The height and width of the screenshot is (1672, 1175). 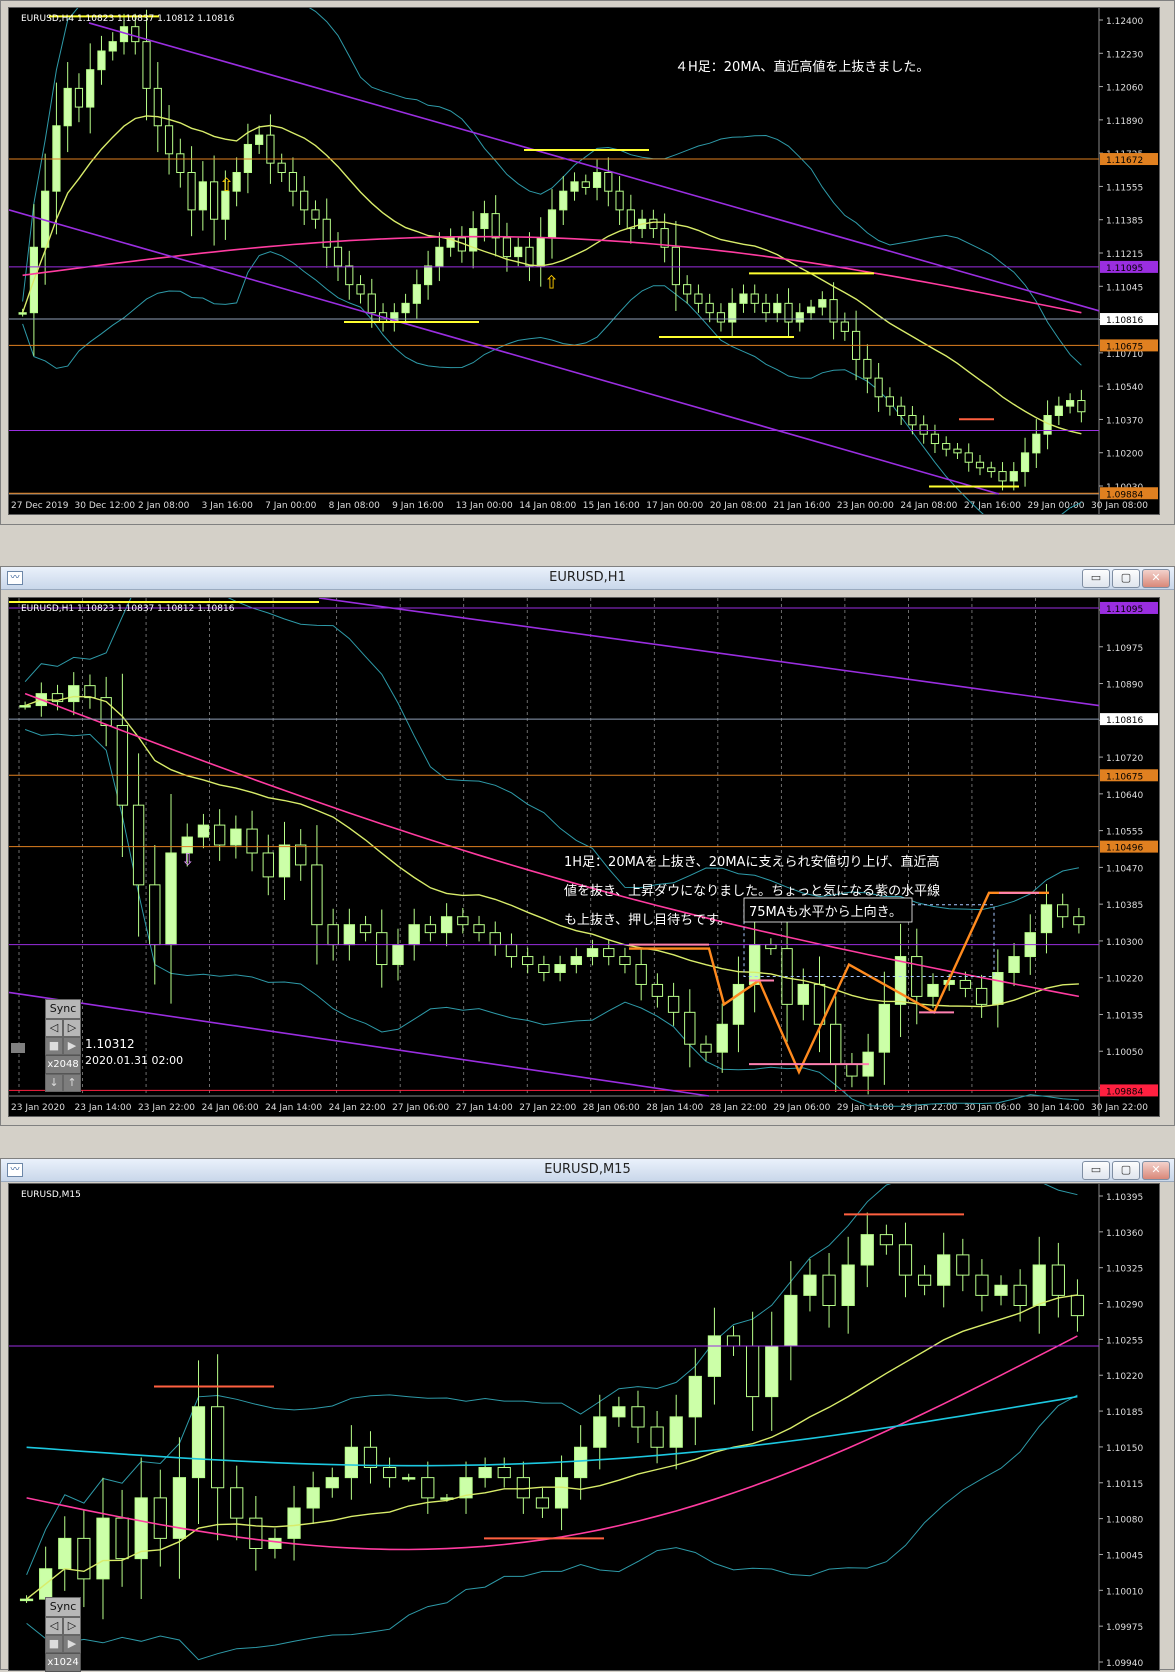 I want to click on zoom-level: x2048, so click(x=63, y=1064).